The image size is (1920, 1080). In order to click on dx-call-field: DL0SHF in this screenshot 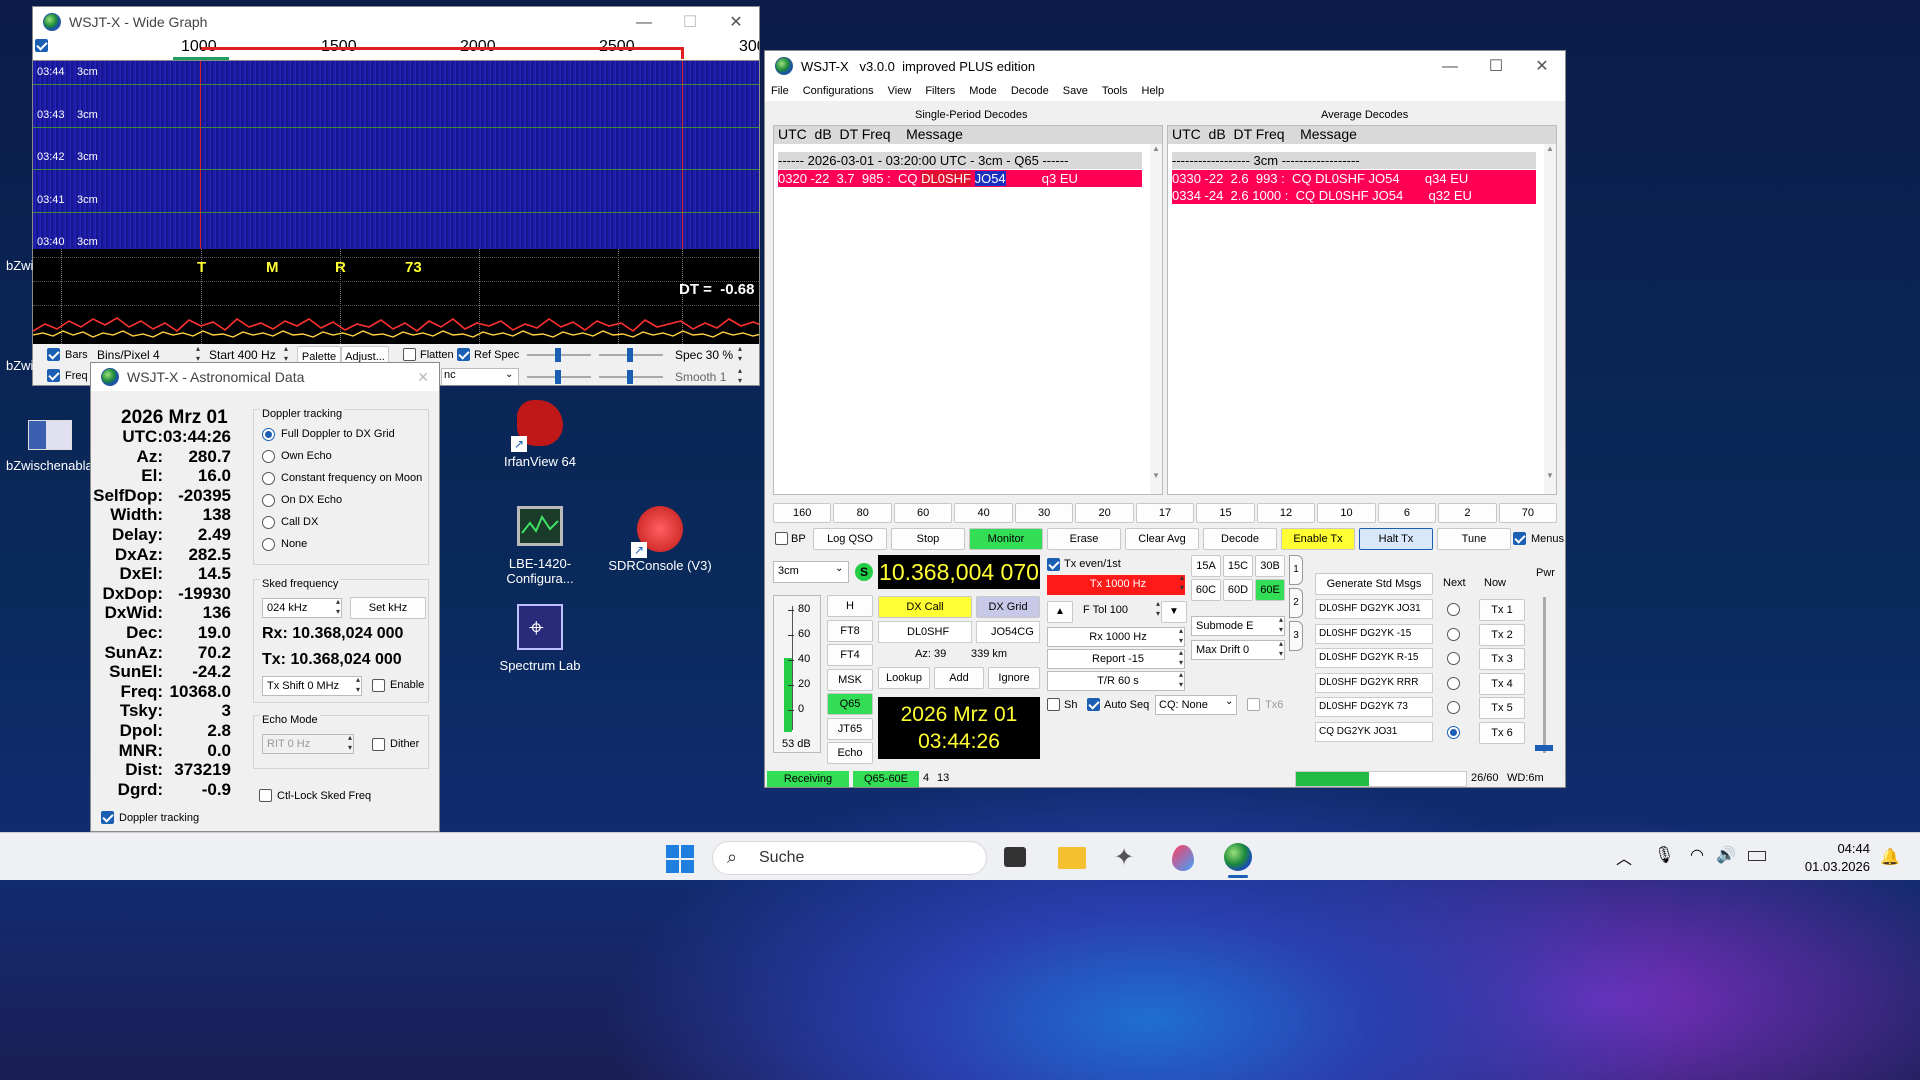, I will do `click(925, 632)`.